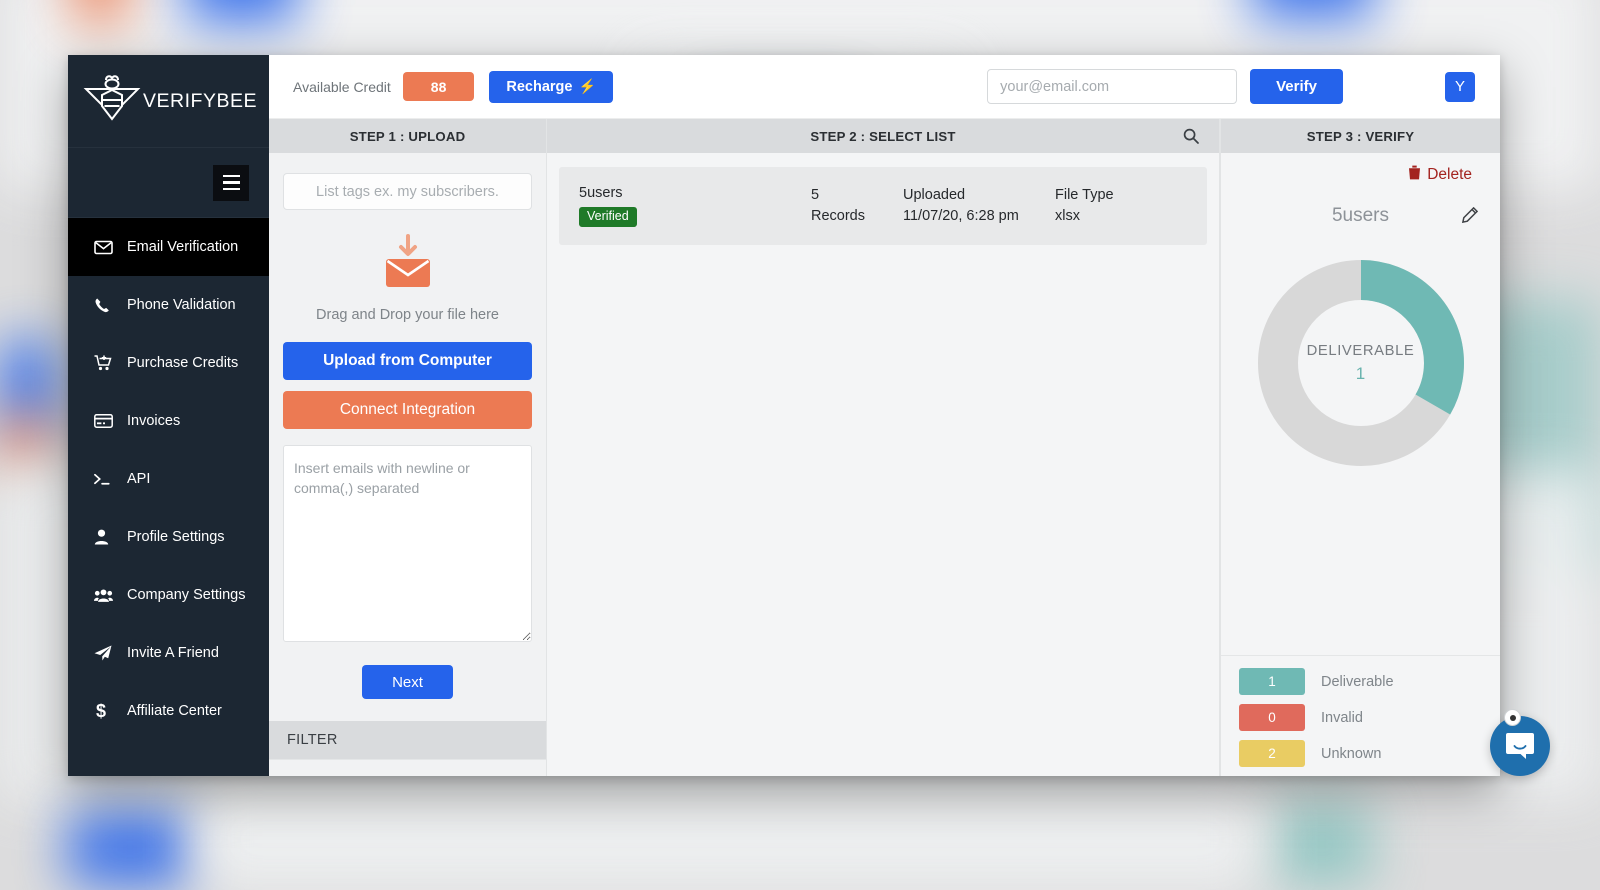 The image size is (1600, 890). Describe the element at coordinates (407, 136) in the screenshot. I see `step1-title: STEP 1 : UPLOAD` at that location.